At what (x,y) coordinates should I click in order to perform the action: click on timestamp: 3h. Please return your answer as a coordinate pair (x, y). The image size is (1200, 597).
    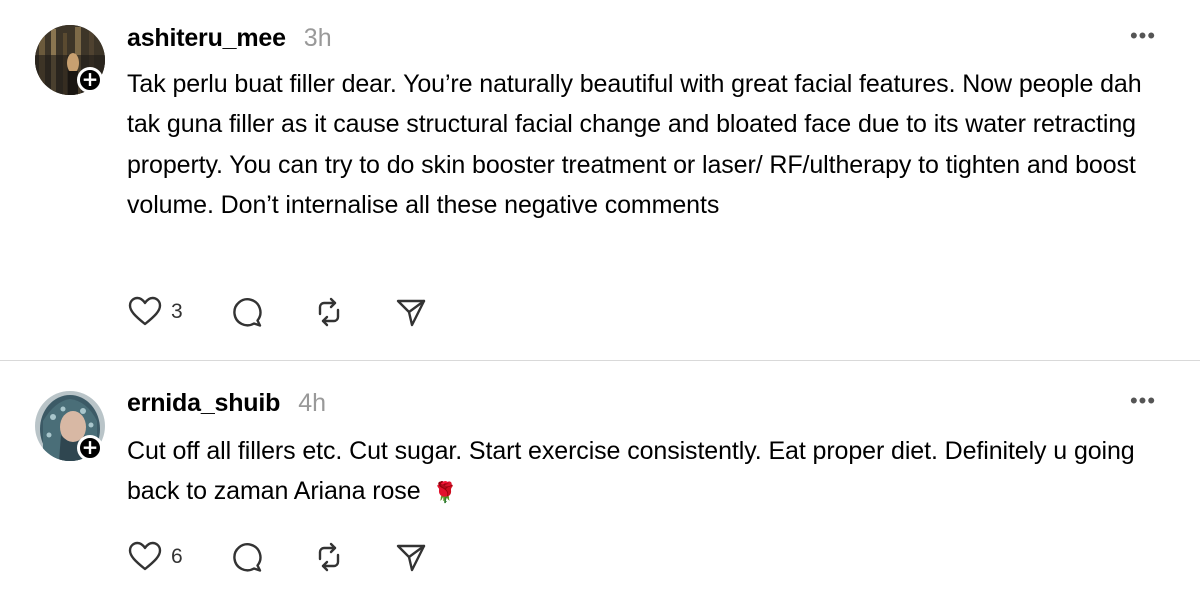
    Looking at the image, I should click on (318, 38).